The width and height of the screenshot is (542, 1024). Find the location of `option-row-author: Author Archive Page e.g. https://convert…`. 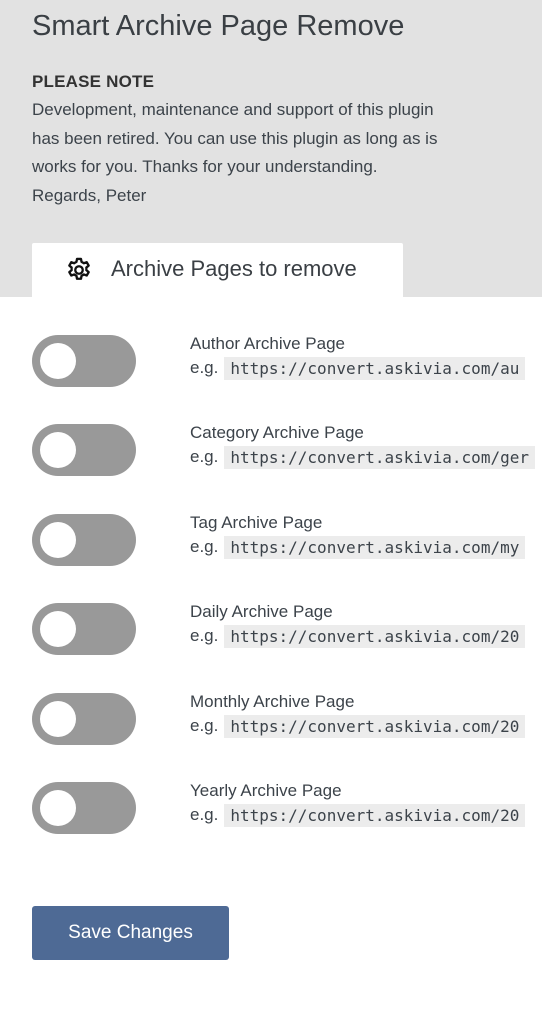

option-row-author: Author Archive Page e.g. https://convert… is located at coordinates (271, 364).